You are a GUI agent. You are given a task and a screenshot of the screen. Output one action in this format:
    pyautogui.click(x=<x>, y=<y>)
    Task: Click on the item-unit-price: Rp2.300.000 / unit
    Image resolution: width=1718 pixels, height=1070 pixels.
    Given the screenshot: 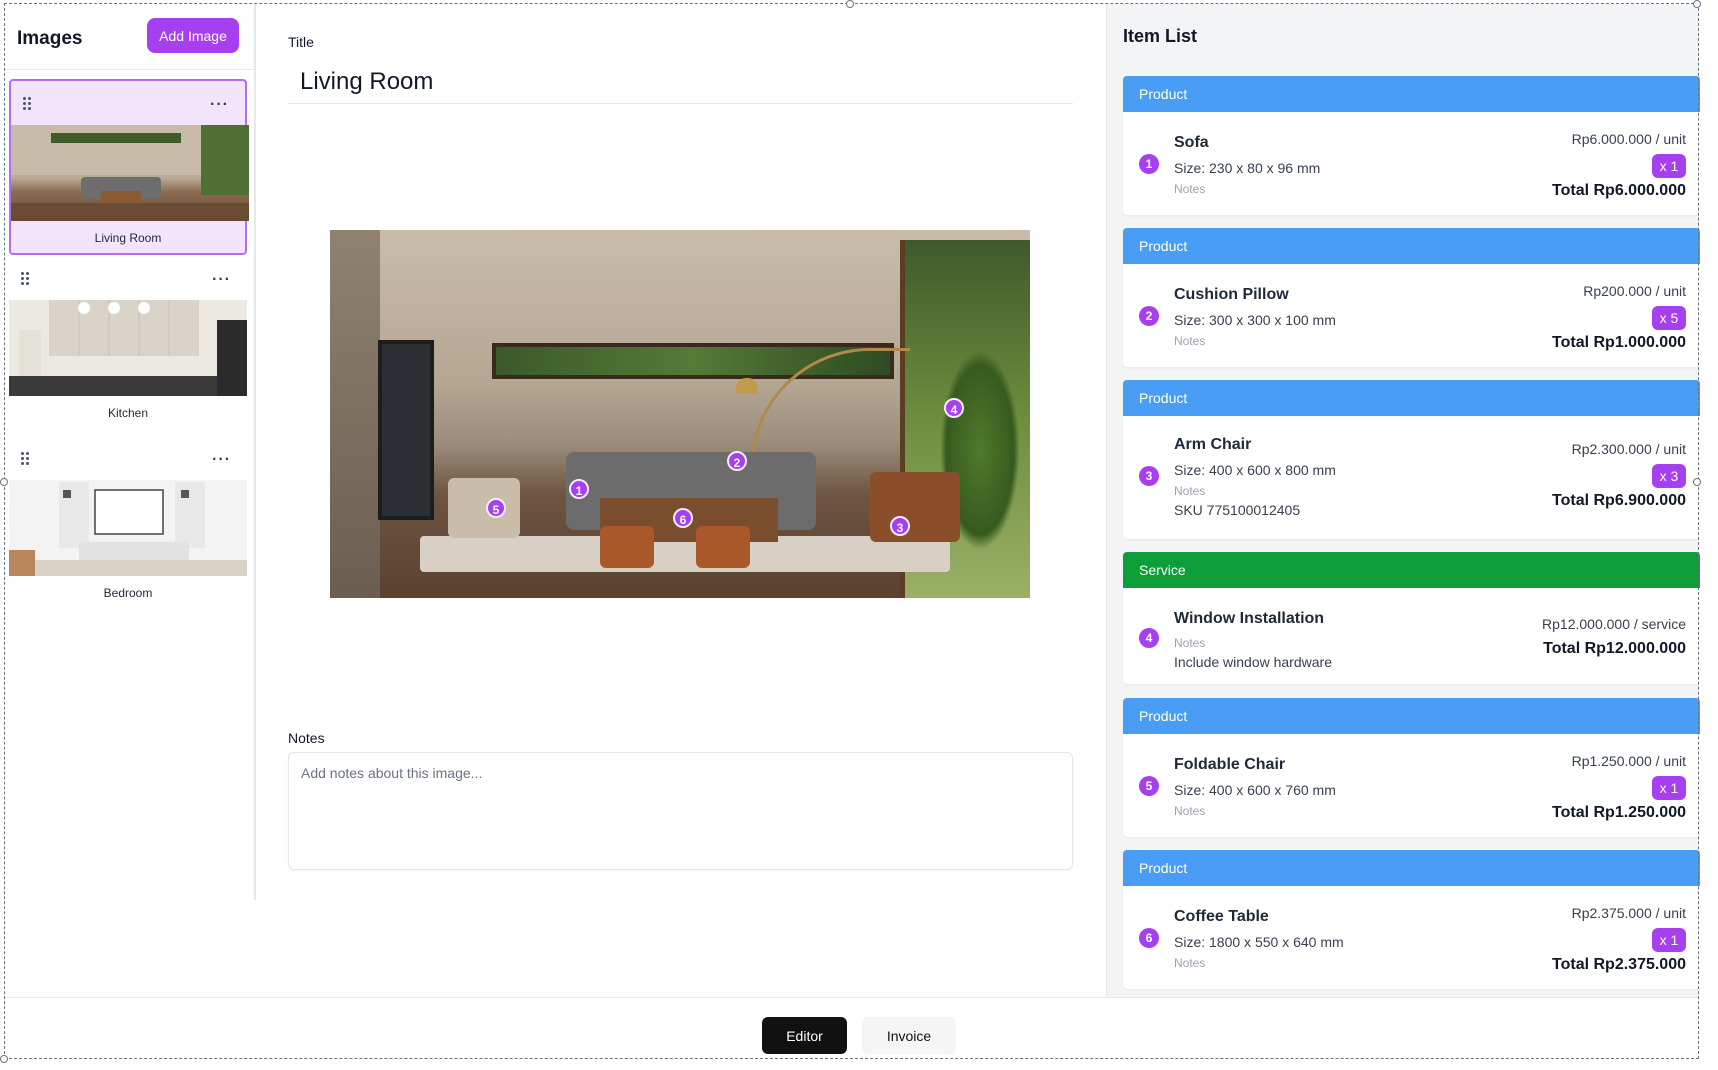 What is the action you would take?
    pyautogui.click(x=1628, y=449)
    